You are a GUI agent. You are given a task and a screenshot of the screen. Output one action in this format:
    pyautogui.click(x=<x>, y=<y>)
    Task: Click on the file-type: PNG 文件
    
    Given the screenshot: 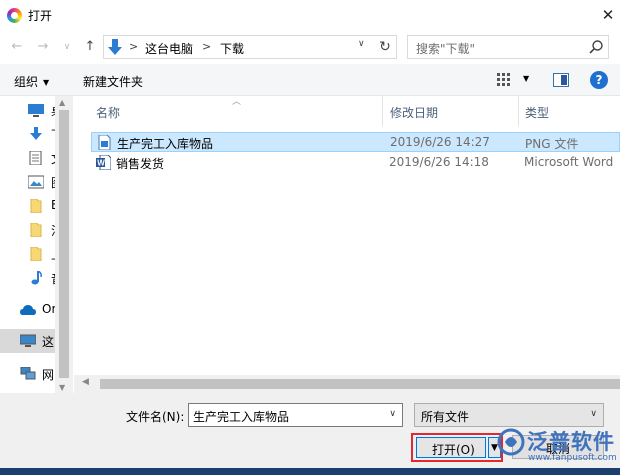 What is the action you would take?
    pyautogui.click(x=552, y=144)
    